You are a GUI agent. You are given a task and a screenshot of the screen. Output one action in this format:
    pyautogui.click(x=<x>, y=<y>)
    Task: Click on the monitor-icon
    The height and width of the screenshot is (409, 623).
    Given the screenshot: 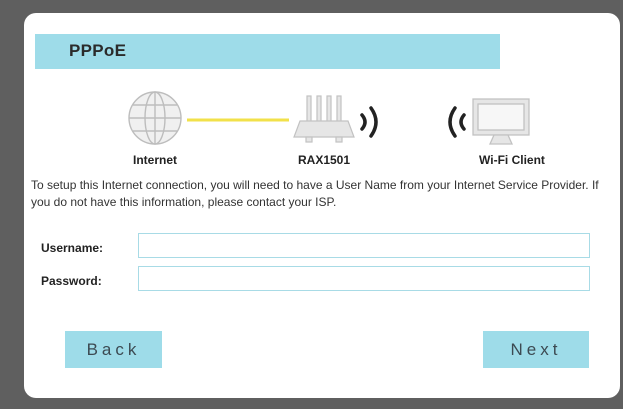 What is the action you would take?
    pyautogui.click(x=501, y=121)
    